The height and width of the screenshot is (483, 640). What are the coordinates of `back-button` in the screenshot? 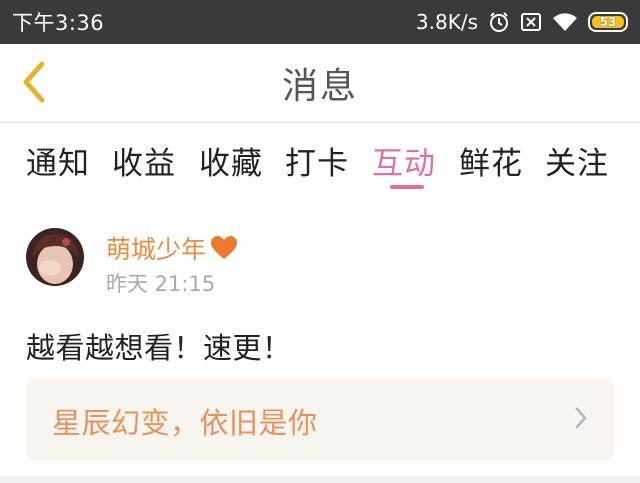 It's located at (34, 82).